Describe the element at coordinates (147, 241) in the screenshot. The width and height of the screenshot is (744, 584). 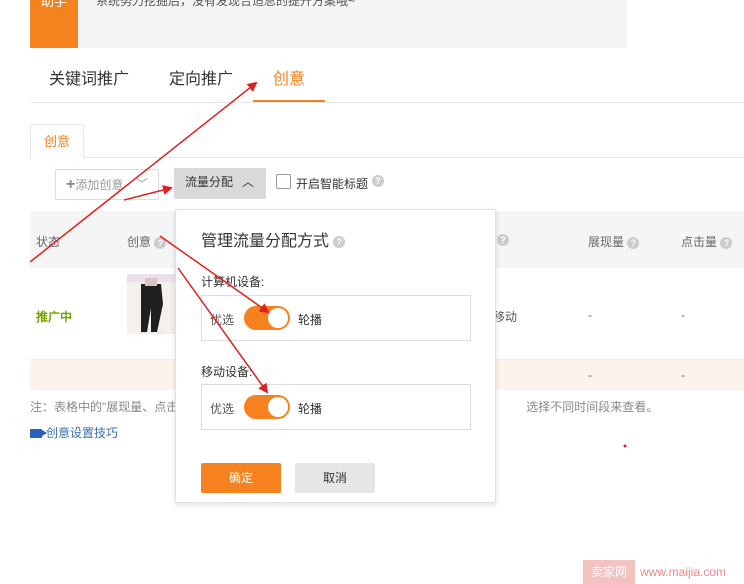
I see `column-creative: 创意 ?` at that location.